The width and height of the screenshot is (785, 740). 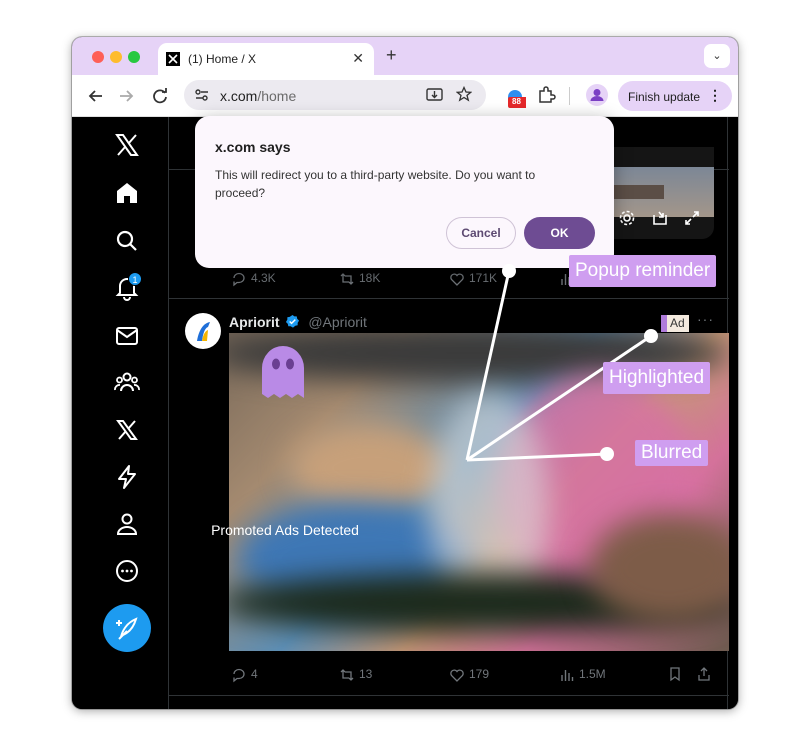 What do you see at coordinates (481, 233) in the screenshot?
I see `cancel-button: Cancel` at bounding box center [481, 233].